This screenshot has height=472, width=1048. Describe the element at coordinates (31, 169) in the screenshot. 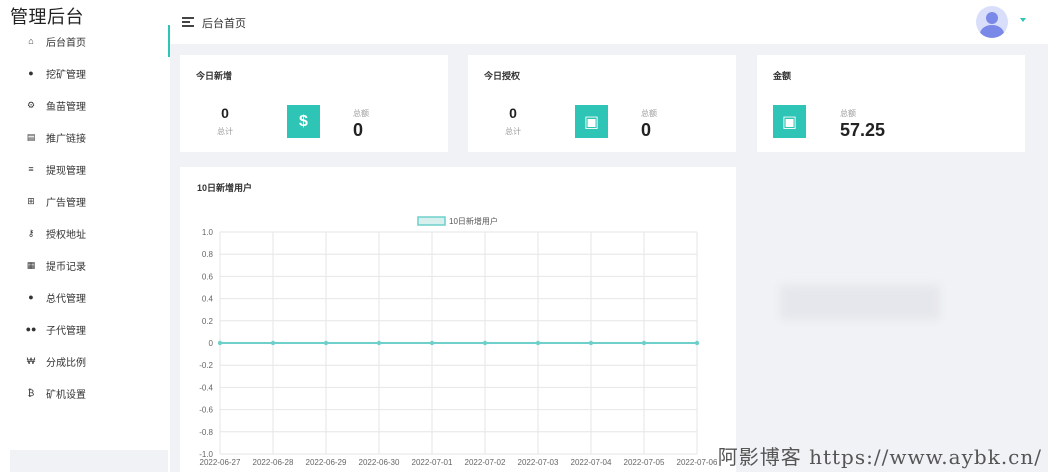

I see `list-icon: ≡` at that location.